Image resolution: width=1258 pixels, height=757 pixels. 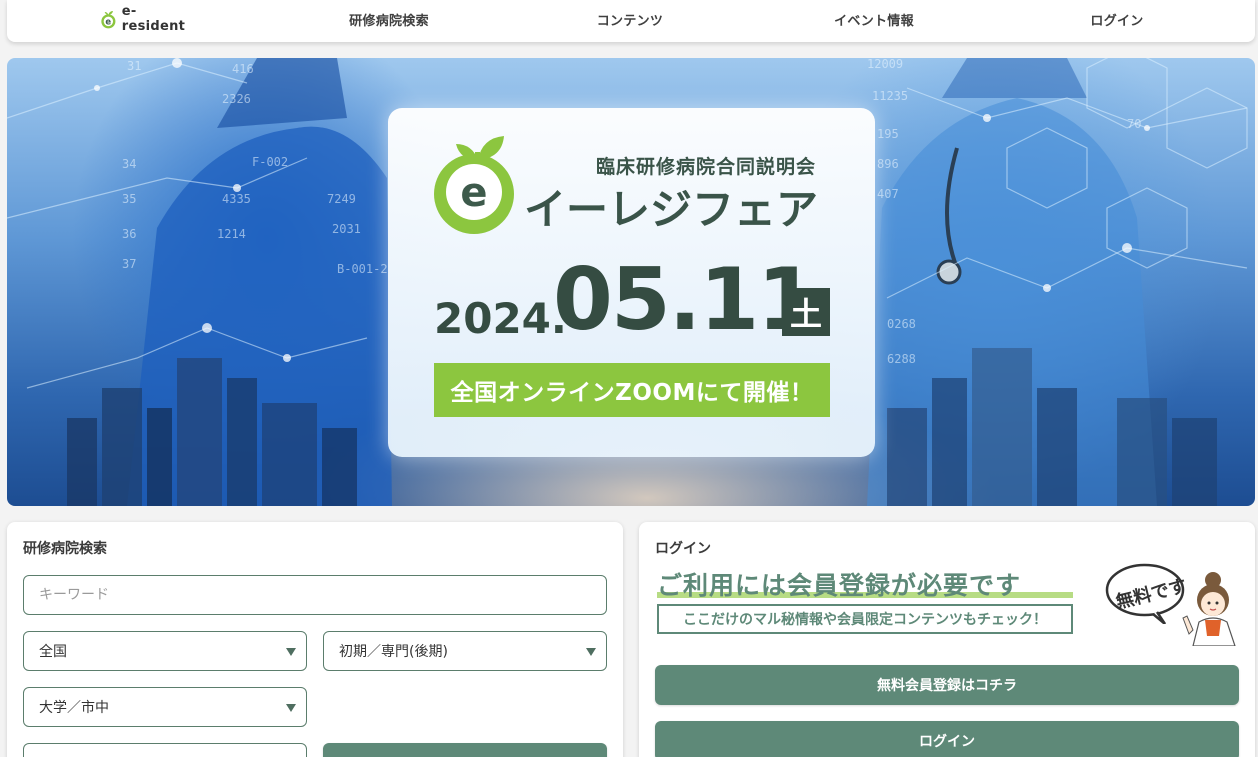 What do you see at coordinates (465, 651) in the screenshot?
I see `period-select: 初期／専門(後期)` at bounding box center [465, 651].